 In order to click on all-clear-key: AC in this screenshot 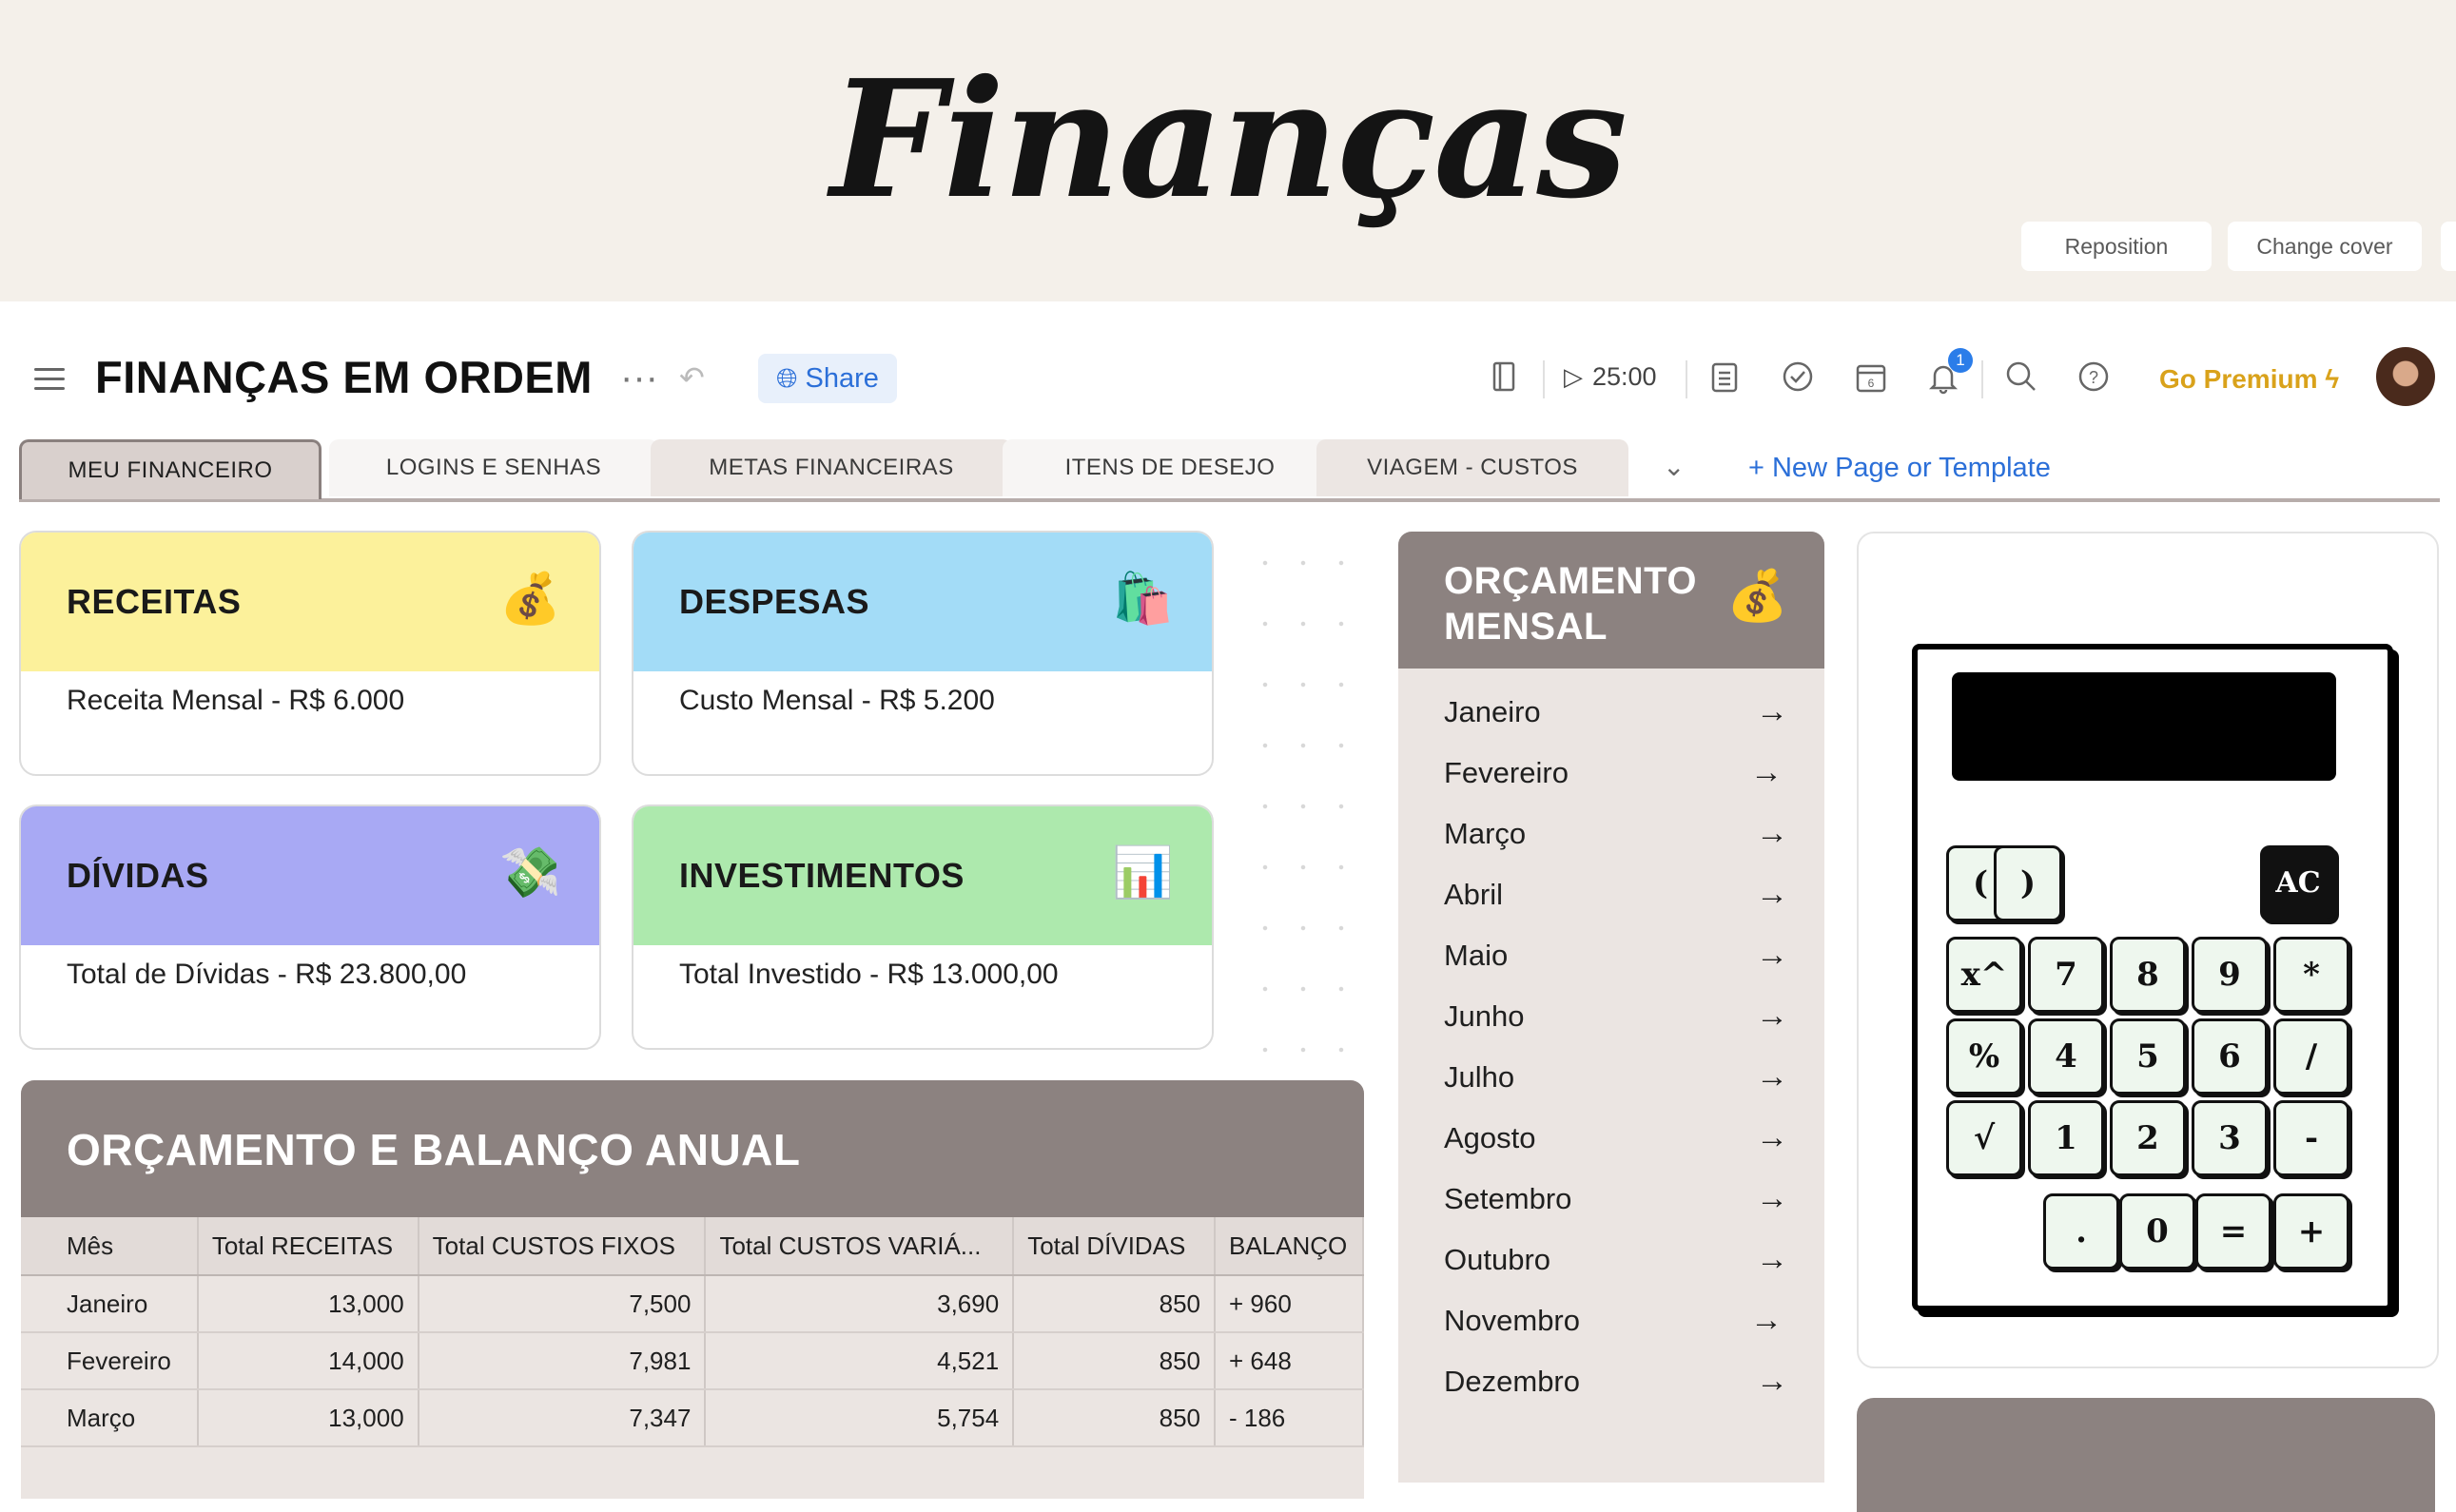, I will do `click(2298, 883)`.